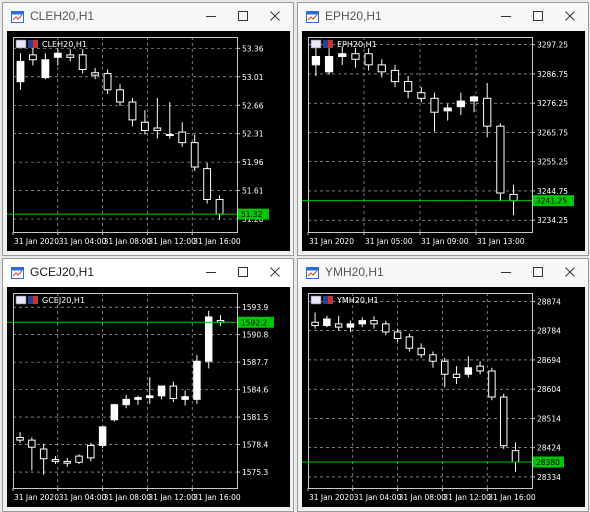  Describe the element at coordinates (253, 77) in the screenshot. I see `y-tick-label: 53.01` at that location.